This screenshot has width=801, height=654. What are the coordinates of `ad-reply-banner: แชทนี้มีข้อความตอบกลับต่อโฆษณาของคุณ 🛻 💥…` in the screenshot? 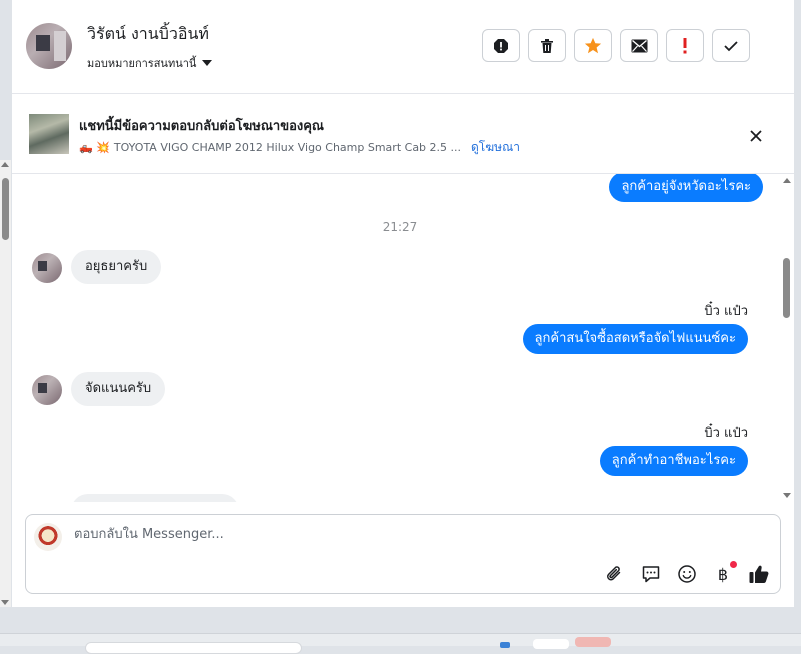 It's located at (403, 134).